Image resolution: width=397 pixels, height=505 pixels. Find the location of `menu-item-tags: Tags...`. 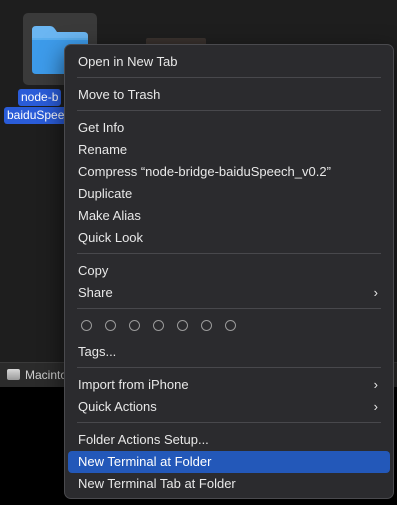

menu-item-tags: Tags... is located at coordinates (229, 352).